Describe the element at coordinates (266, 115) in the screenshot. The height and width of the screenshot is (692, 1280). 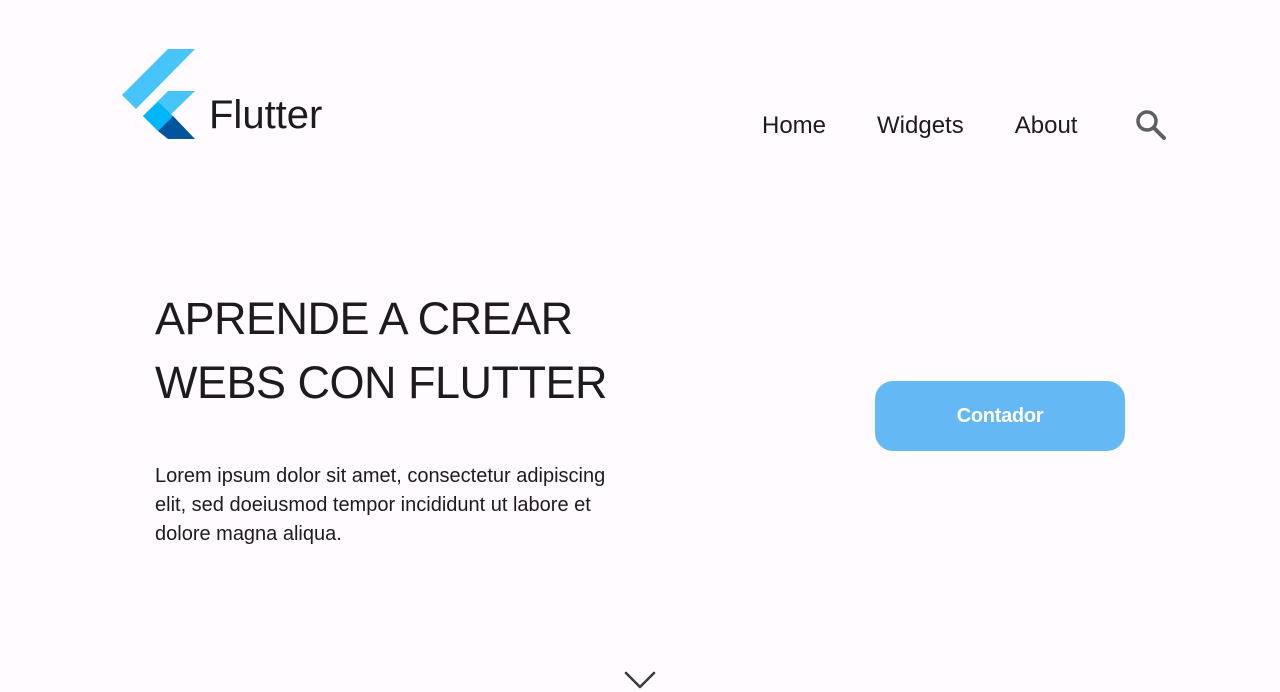
I see `brand-name: Flutter` at that location.